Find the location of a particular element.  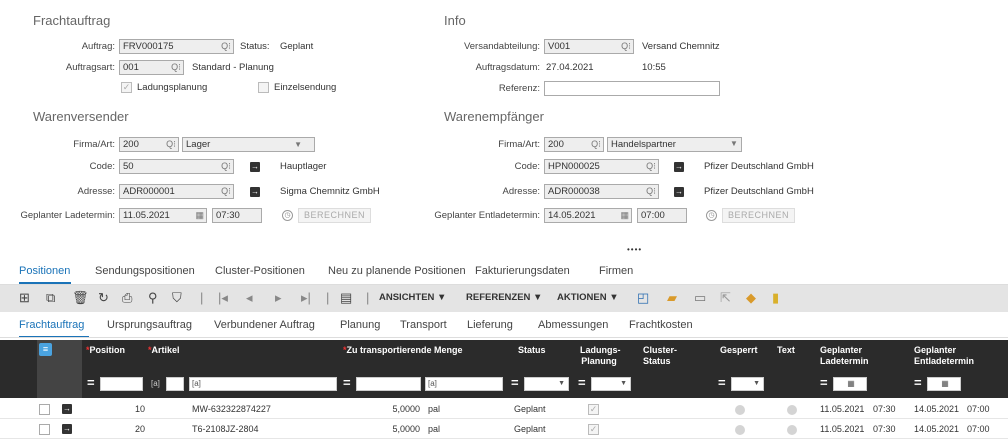

versandabteilung-field: V001 Q⁝ is located at coordinates (589, 46).